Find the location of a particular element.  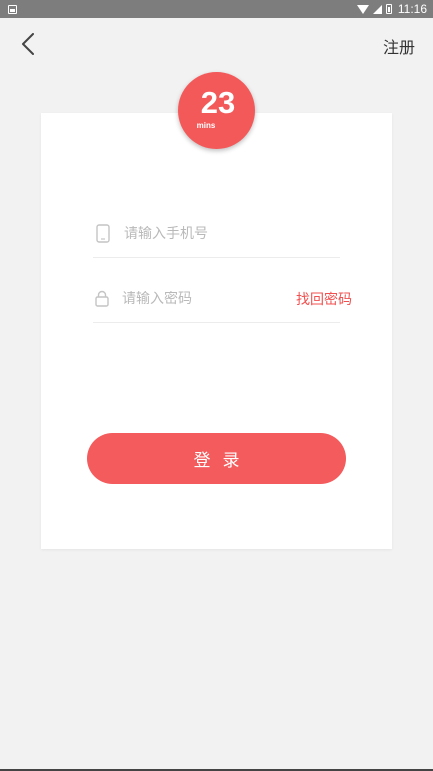

password-input is located at coordinates (209, 298).